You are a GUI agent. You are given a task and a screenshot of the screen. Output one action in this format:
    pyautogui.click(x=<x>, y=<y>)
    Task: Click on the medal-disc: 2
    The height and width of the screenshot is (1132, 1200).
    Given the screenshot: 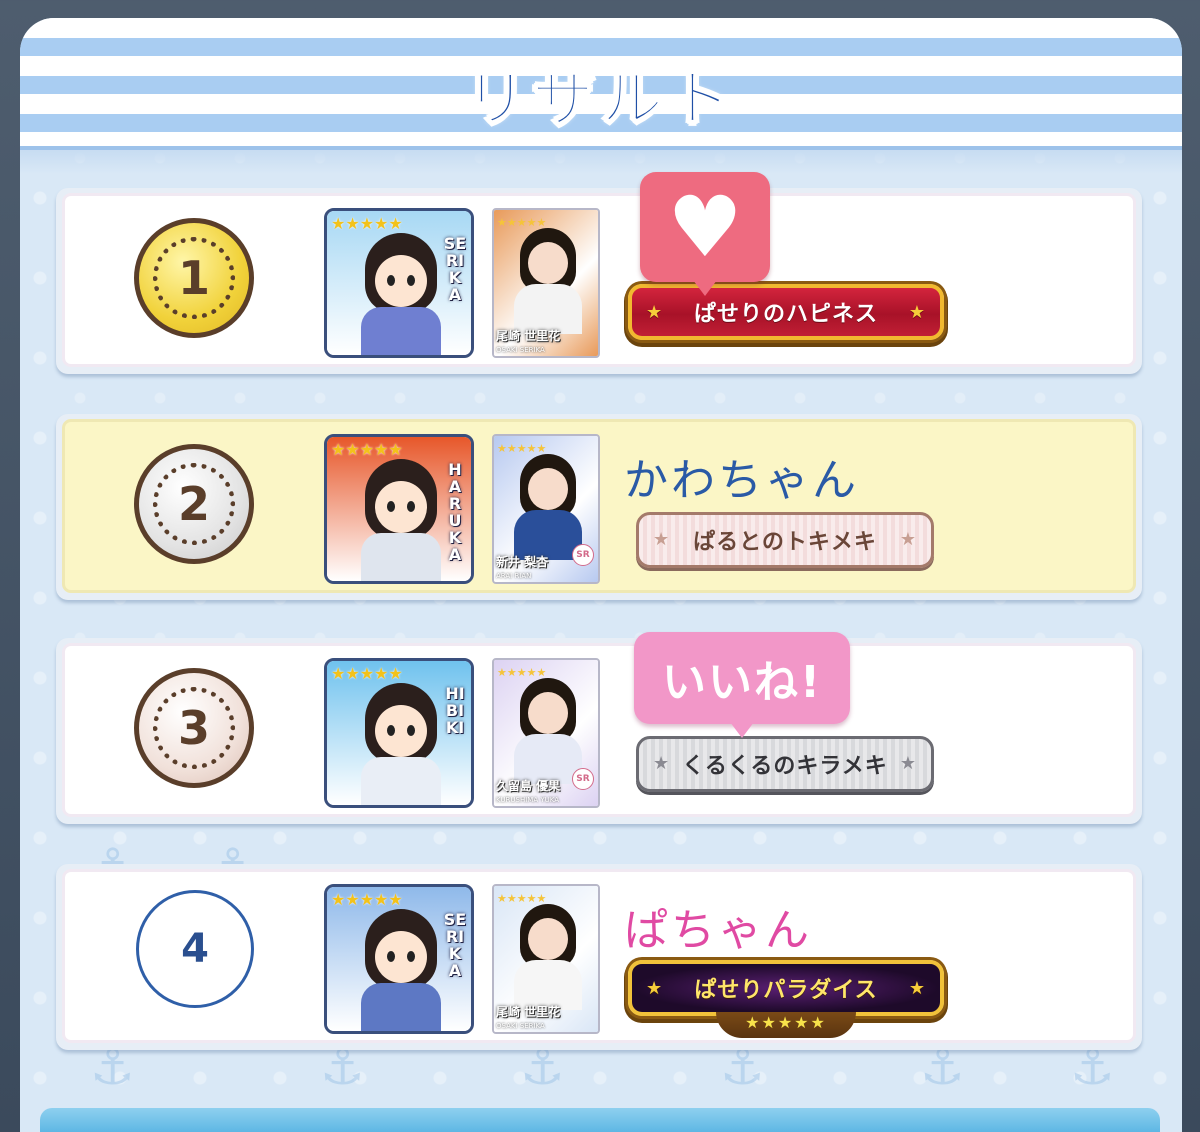 What is the action you would take?
    pyautogui.click(x=194, y=504)
    